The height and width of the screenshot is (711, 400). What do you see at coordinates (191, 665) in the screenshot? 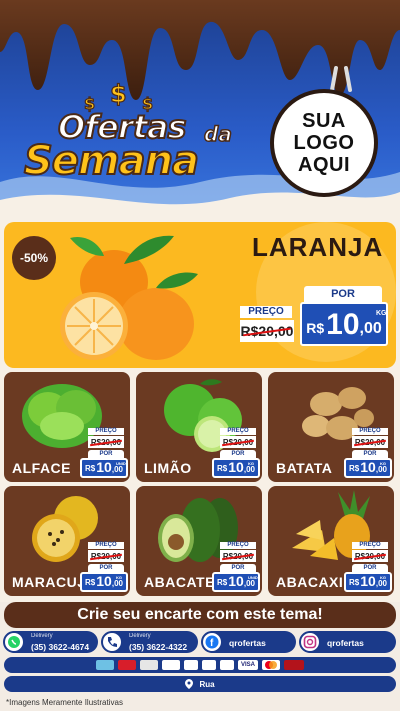
I see `elo-icon` at bounding box center [191, 665].